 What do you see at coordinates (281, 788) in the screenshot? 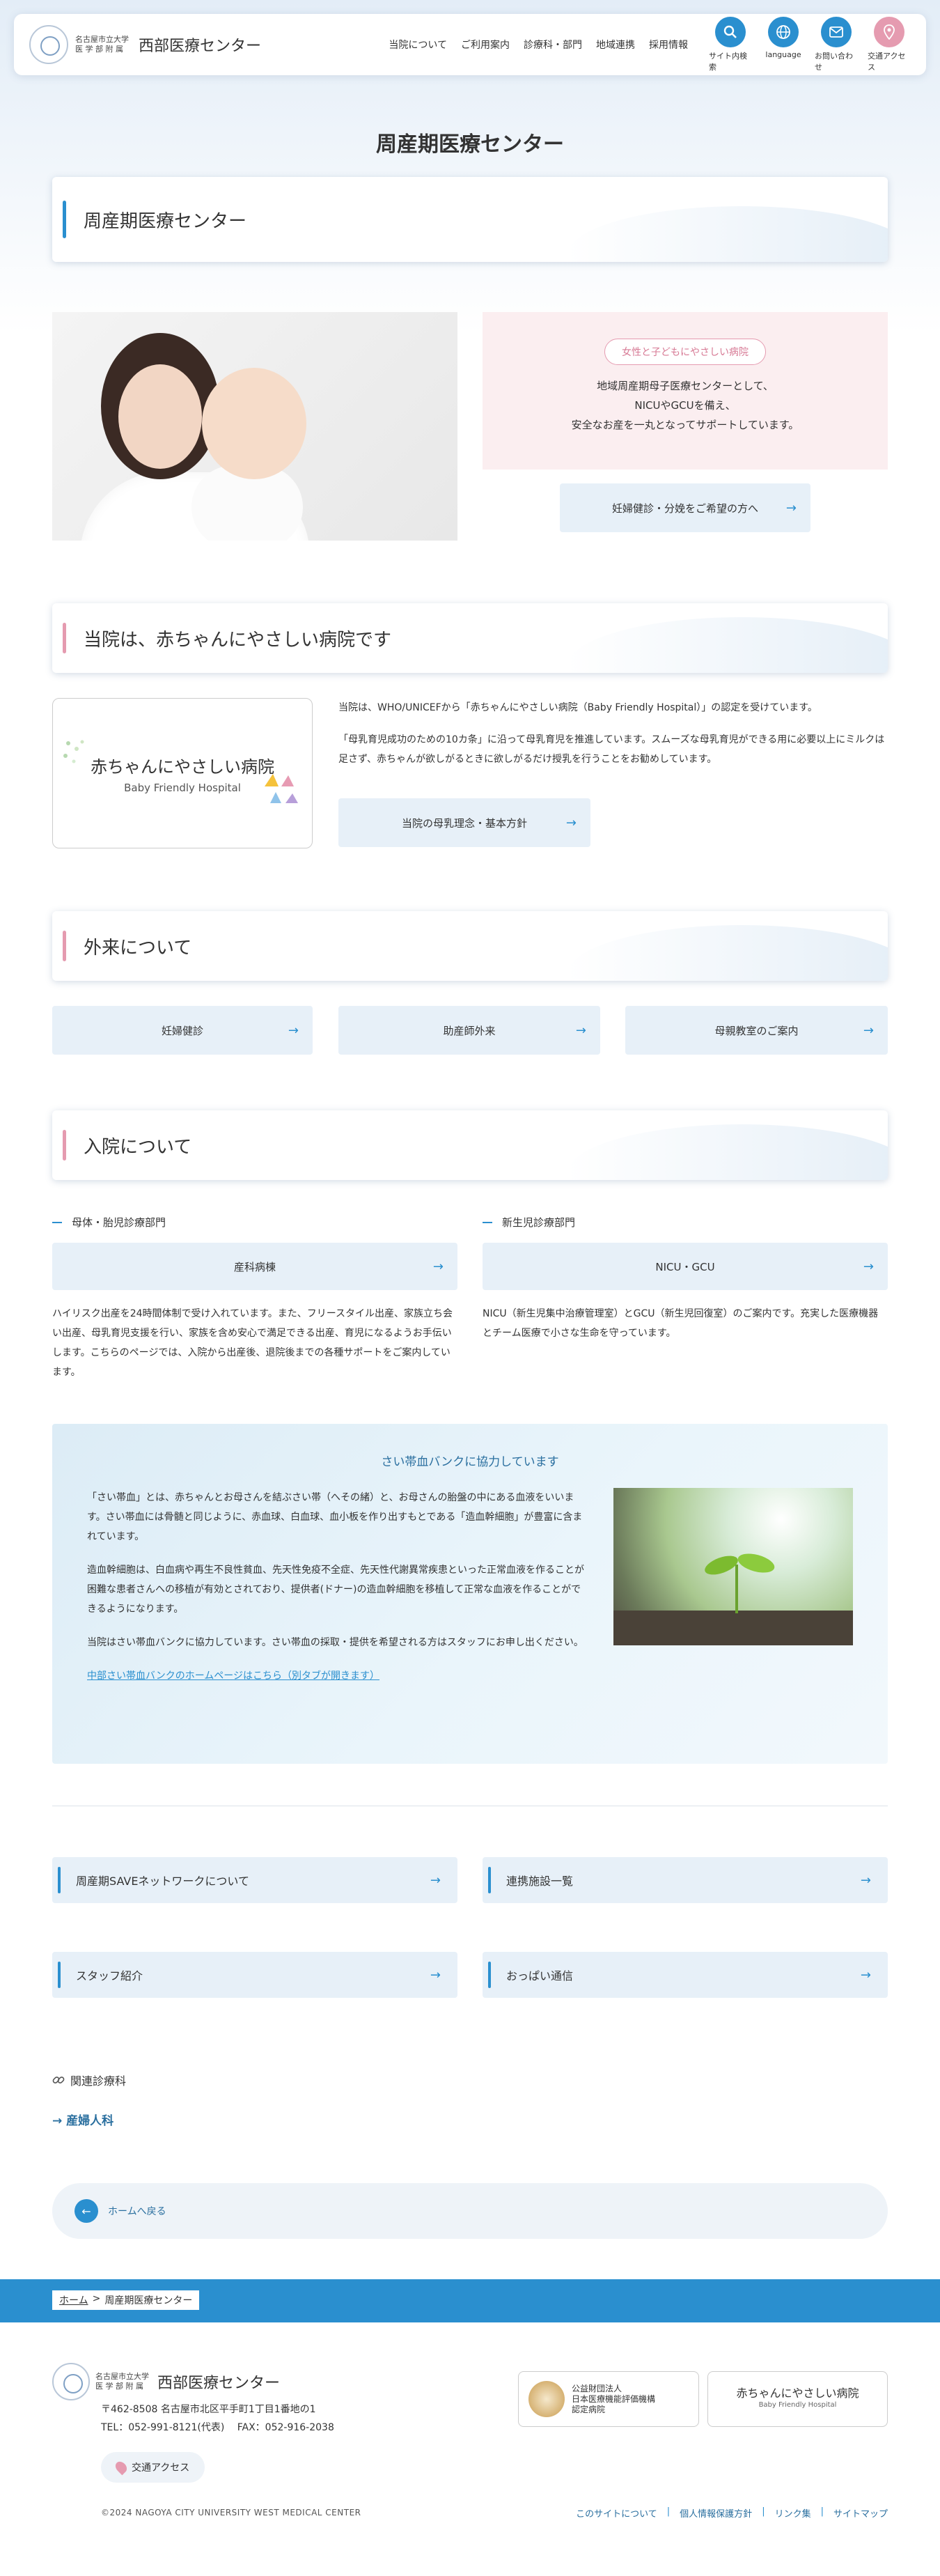
I see `triangles-decoration-icon` at bounding box center [281, 788].